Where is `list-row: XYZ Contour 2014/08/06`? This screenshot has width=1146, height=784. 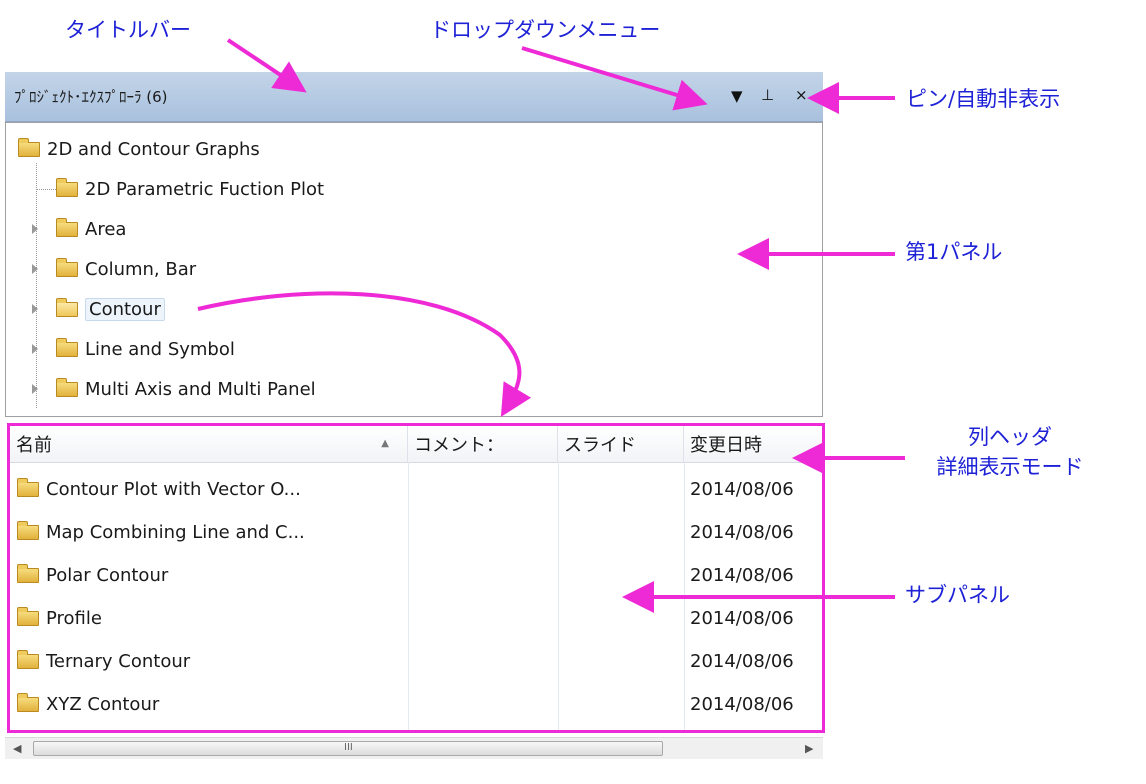
list-row: XYZ Contour 2014/08/06 is located at coordinates (416, 704).